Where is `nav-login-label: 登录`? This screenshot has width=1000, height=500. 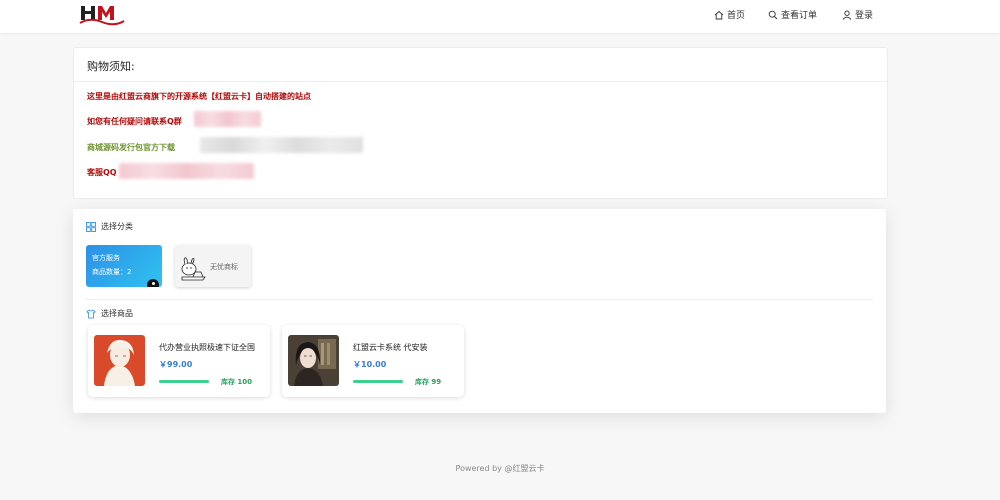
nav-login-label: 登录 is located at coordinates (864, 16).